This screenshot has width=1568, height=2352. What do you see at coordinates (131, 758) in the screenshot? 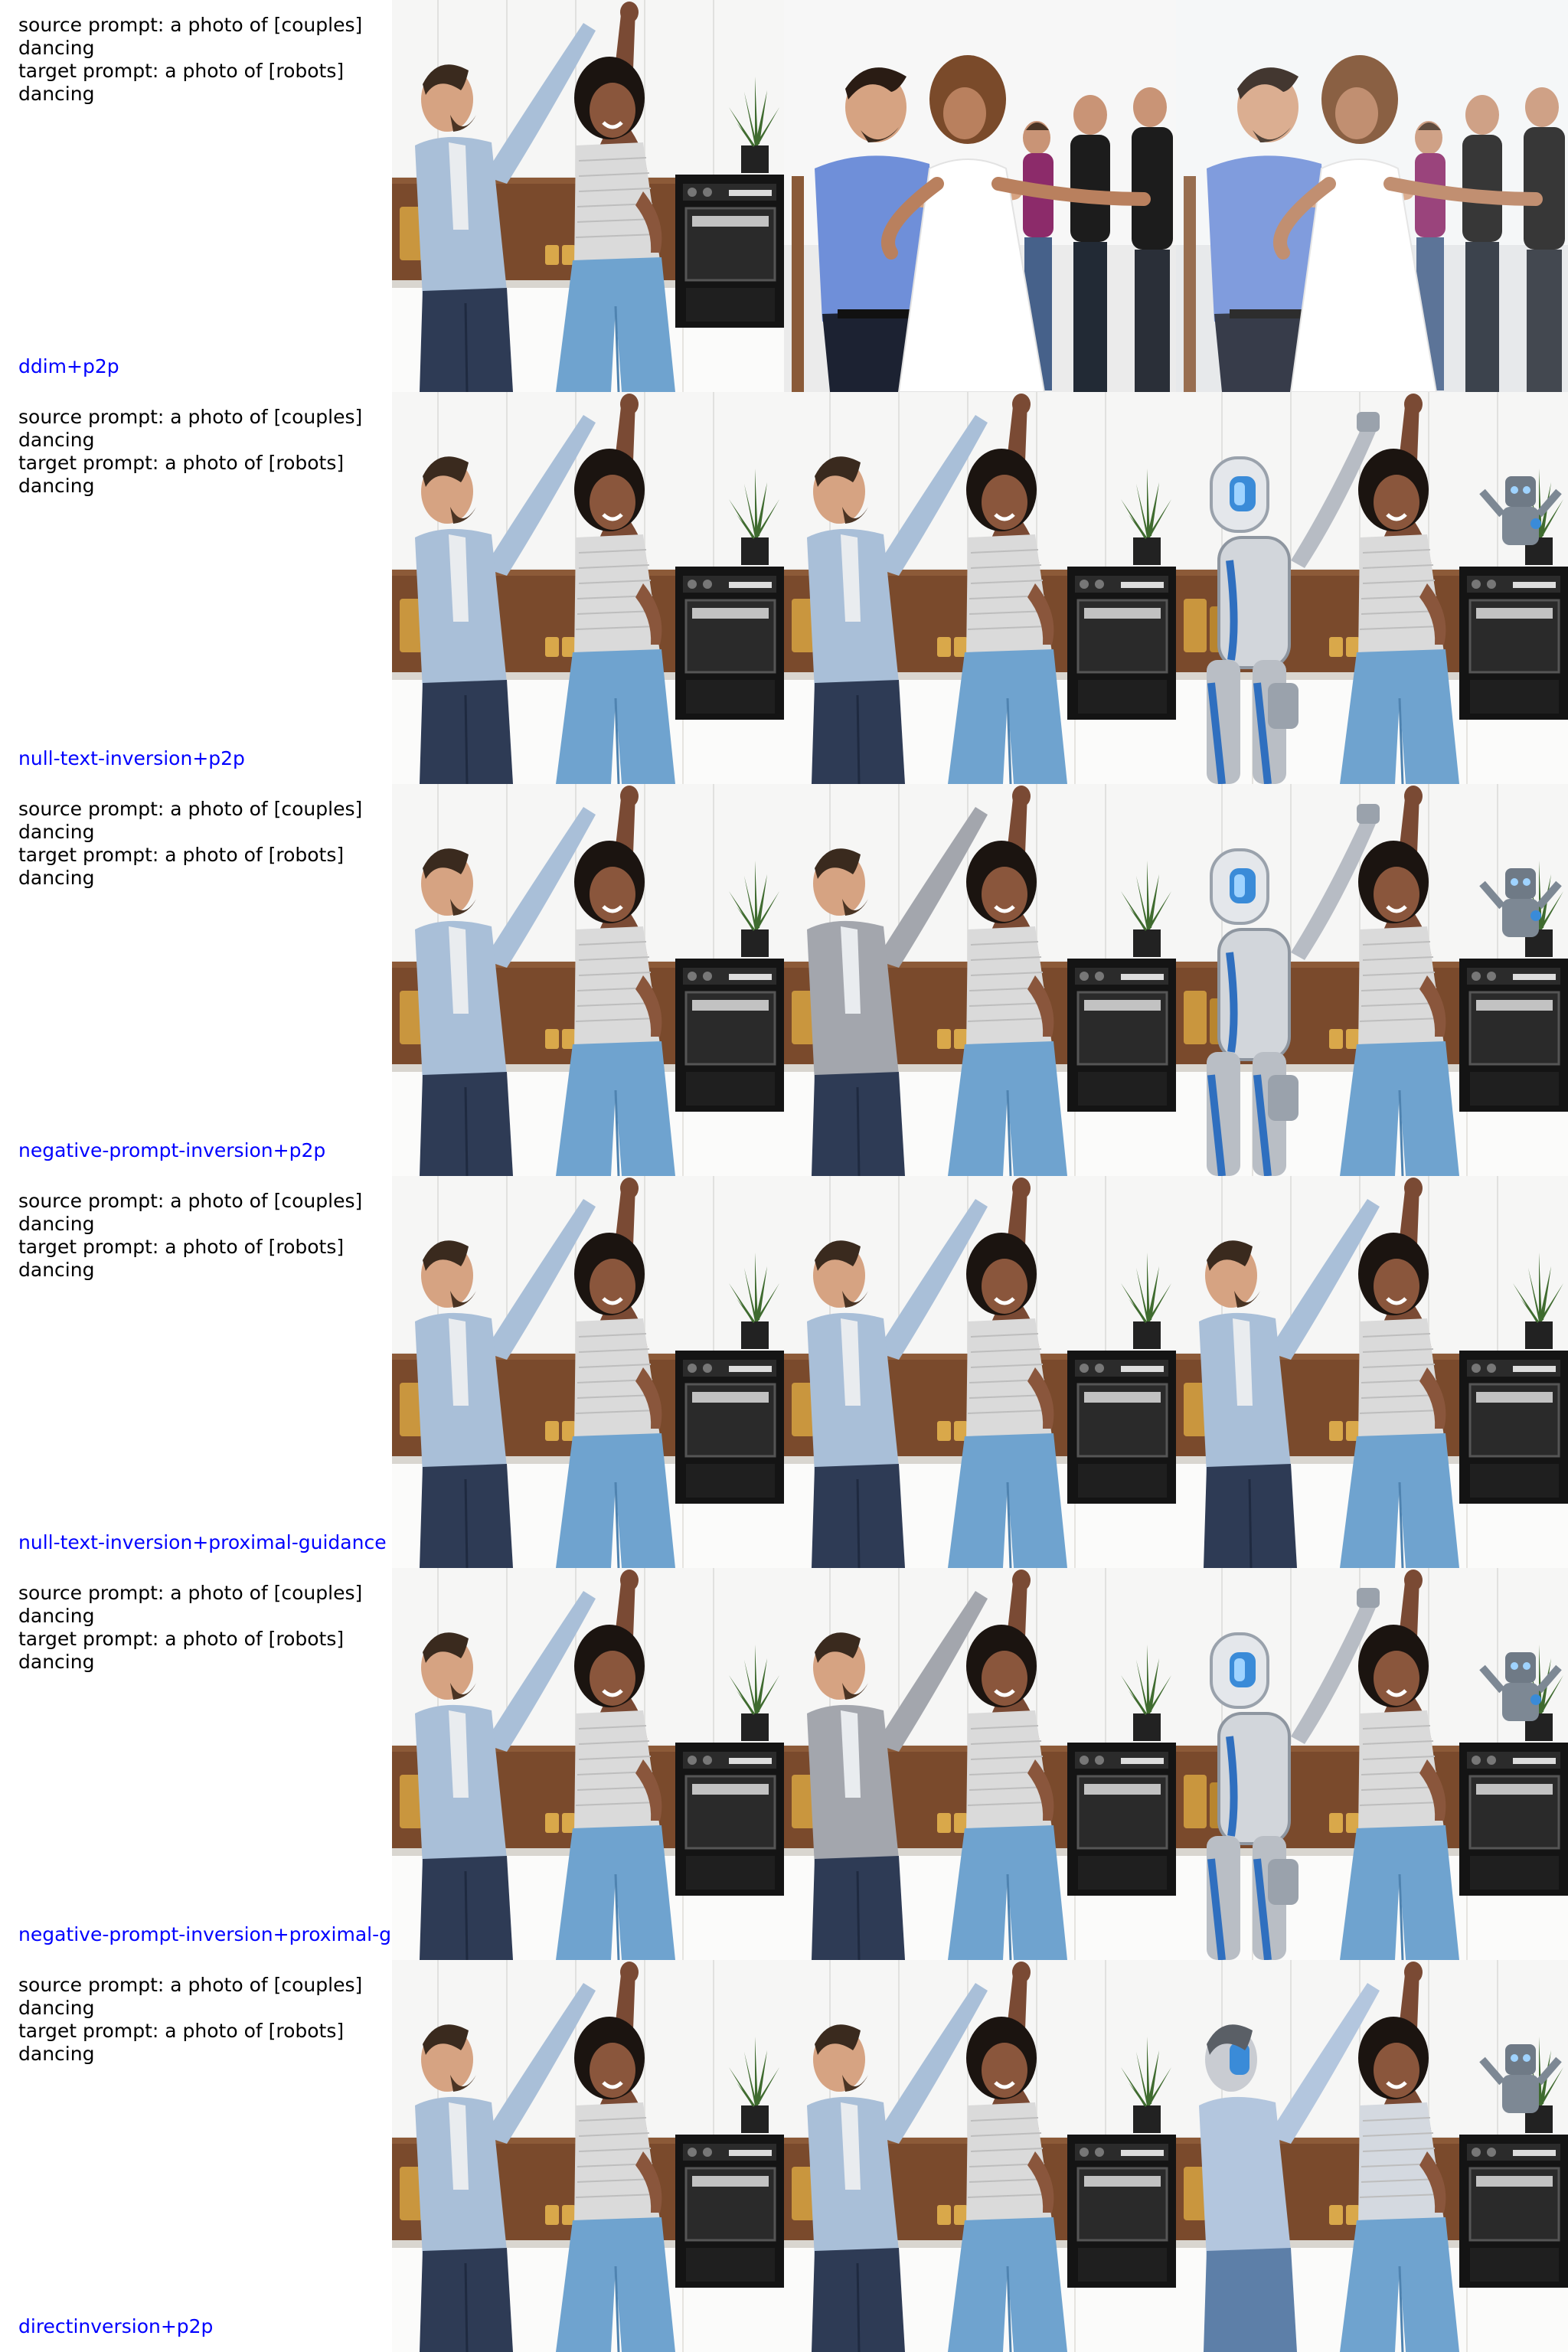
I see `method-label: null-text-inversion+p2p` at bounding box center [131, 758].